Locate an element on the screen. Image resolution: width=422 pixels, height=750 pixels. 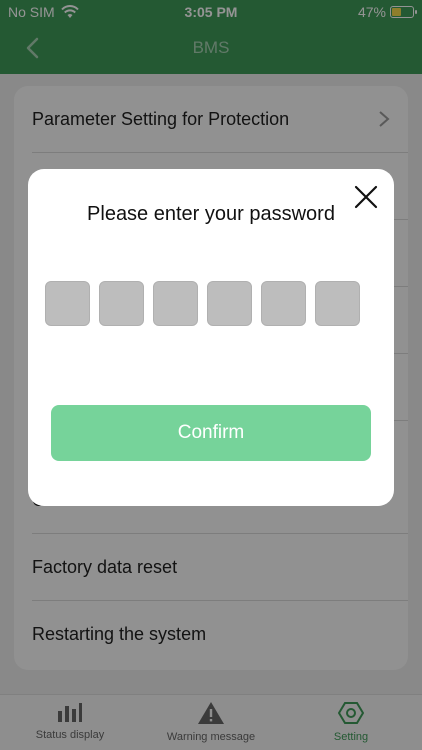
dialog-title: Please enter your password is located at coordinates (211, 214).